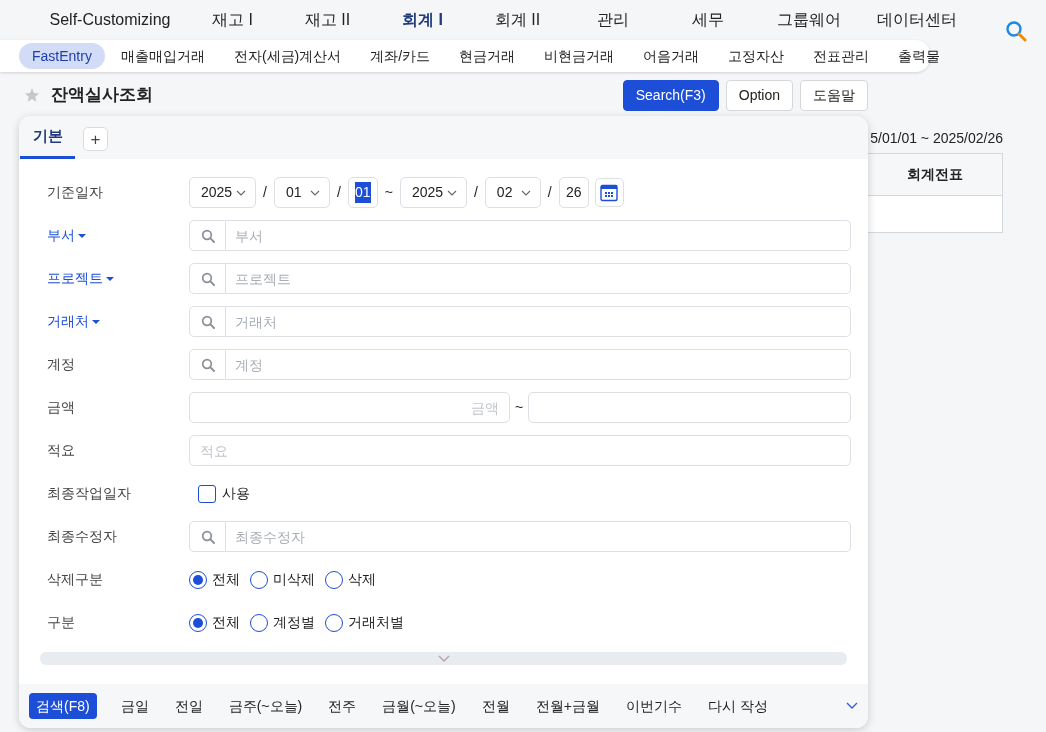 The image size is (1046, 732). What do you see at coordinates (61, 235) in the screenshot?
I see `field-label: 부서` at bounding box center [61, 235].